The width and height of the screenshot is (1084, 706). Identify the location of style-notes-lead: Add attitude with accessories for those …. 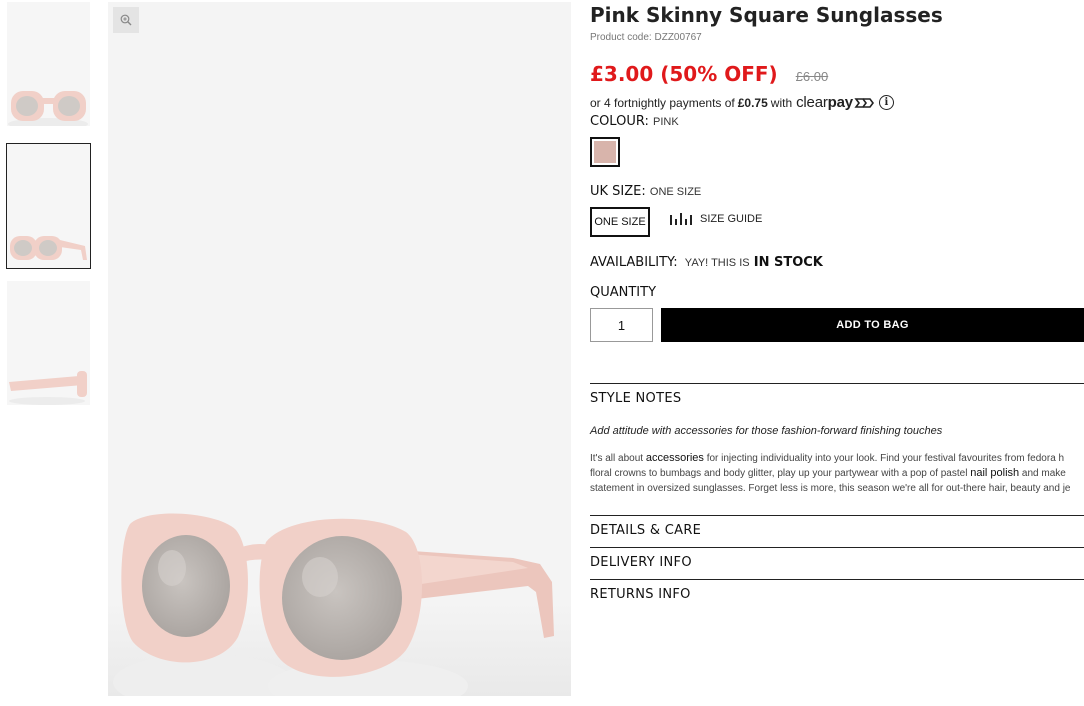
(766, 431).